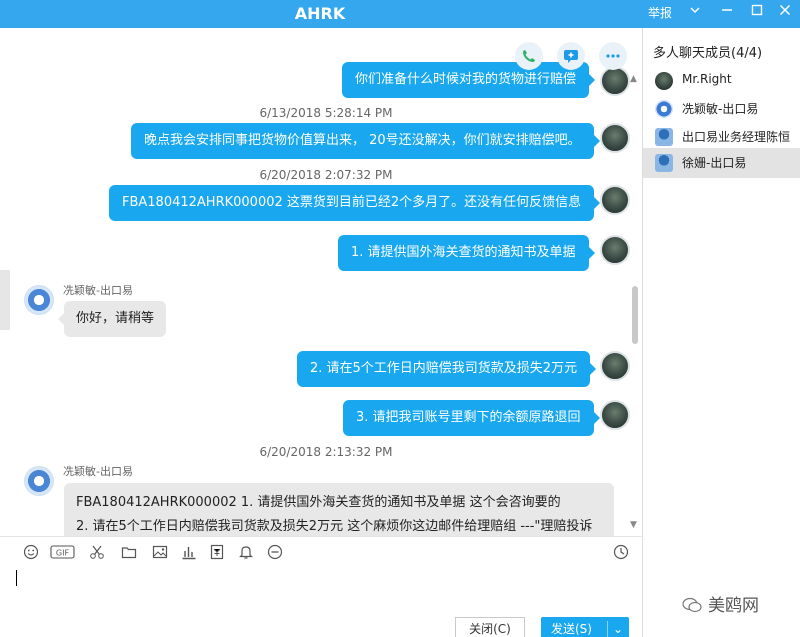  I want to click on minimize-button, so click(727, 13).